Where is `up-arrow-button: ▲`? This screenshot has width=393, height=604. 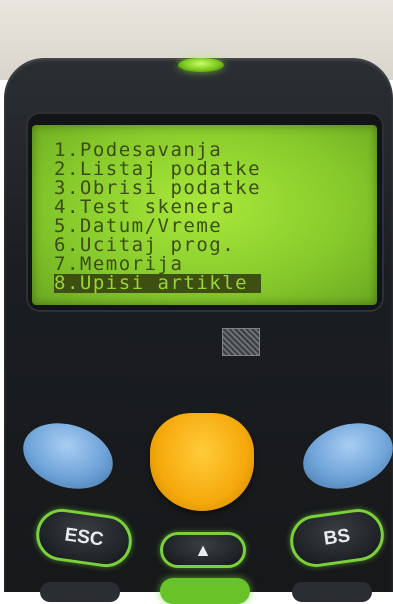 up-arrow-button: ▲ is located at coordinates (203, 550).